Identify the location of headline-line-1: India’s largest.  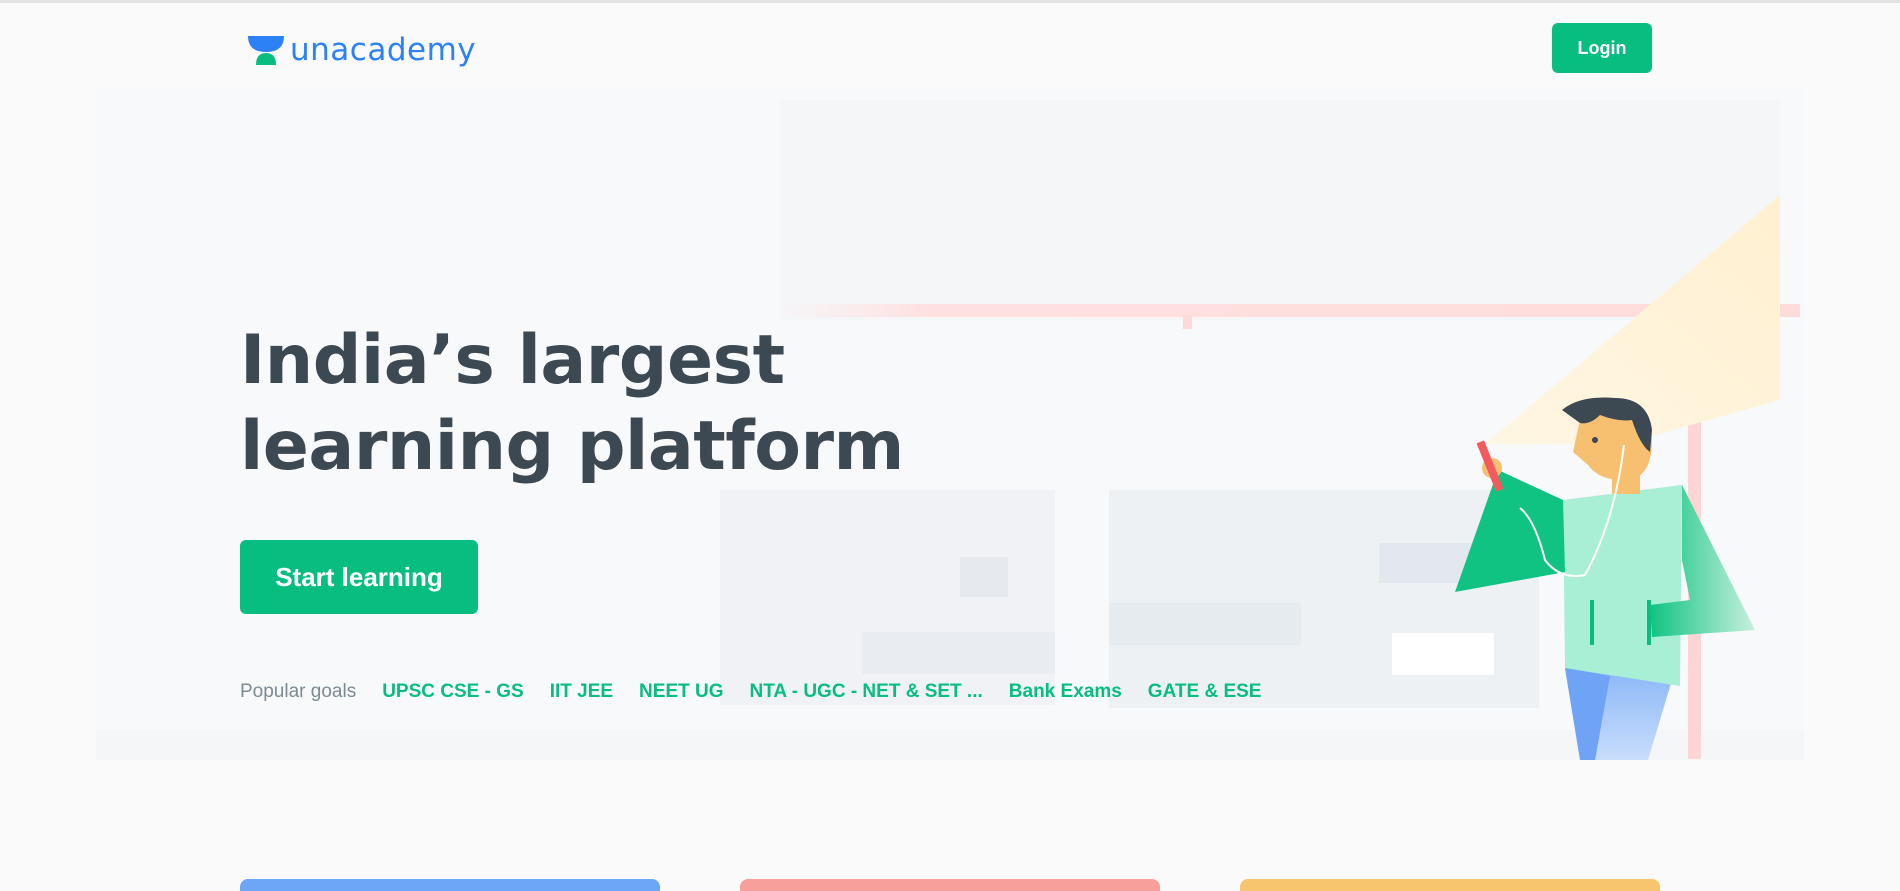
(512, 360).